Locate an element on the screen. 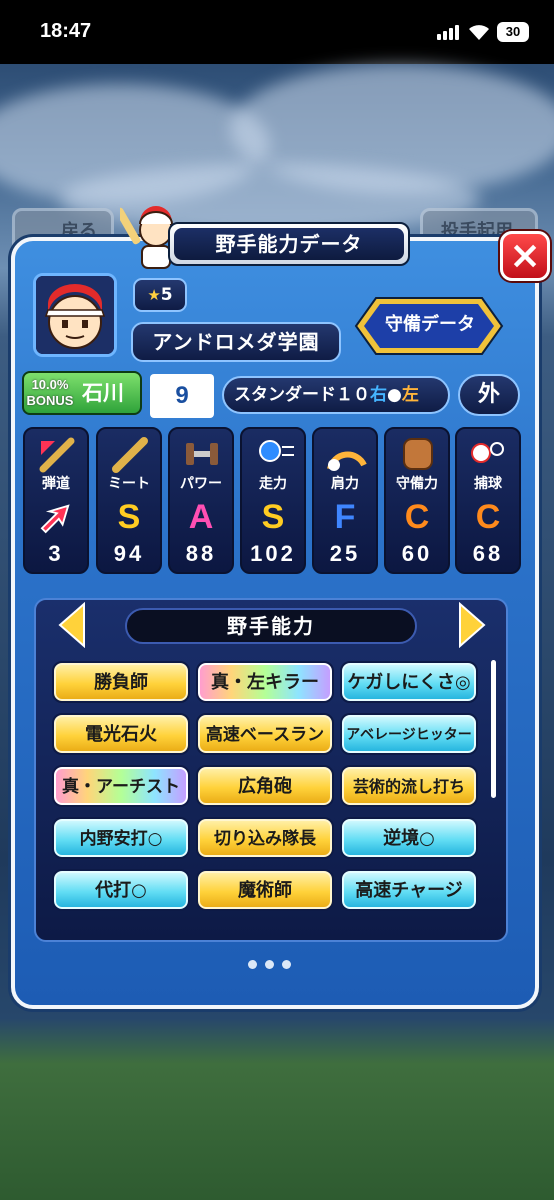  dumbbell-icon is located at coordinates (202, 454).